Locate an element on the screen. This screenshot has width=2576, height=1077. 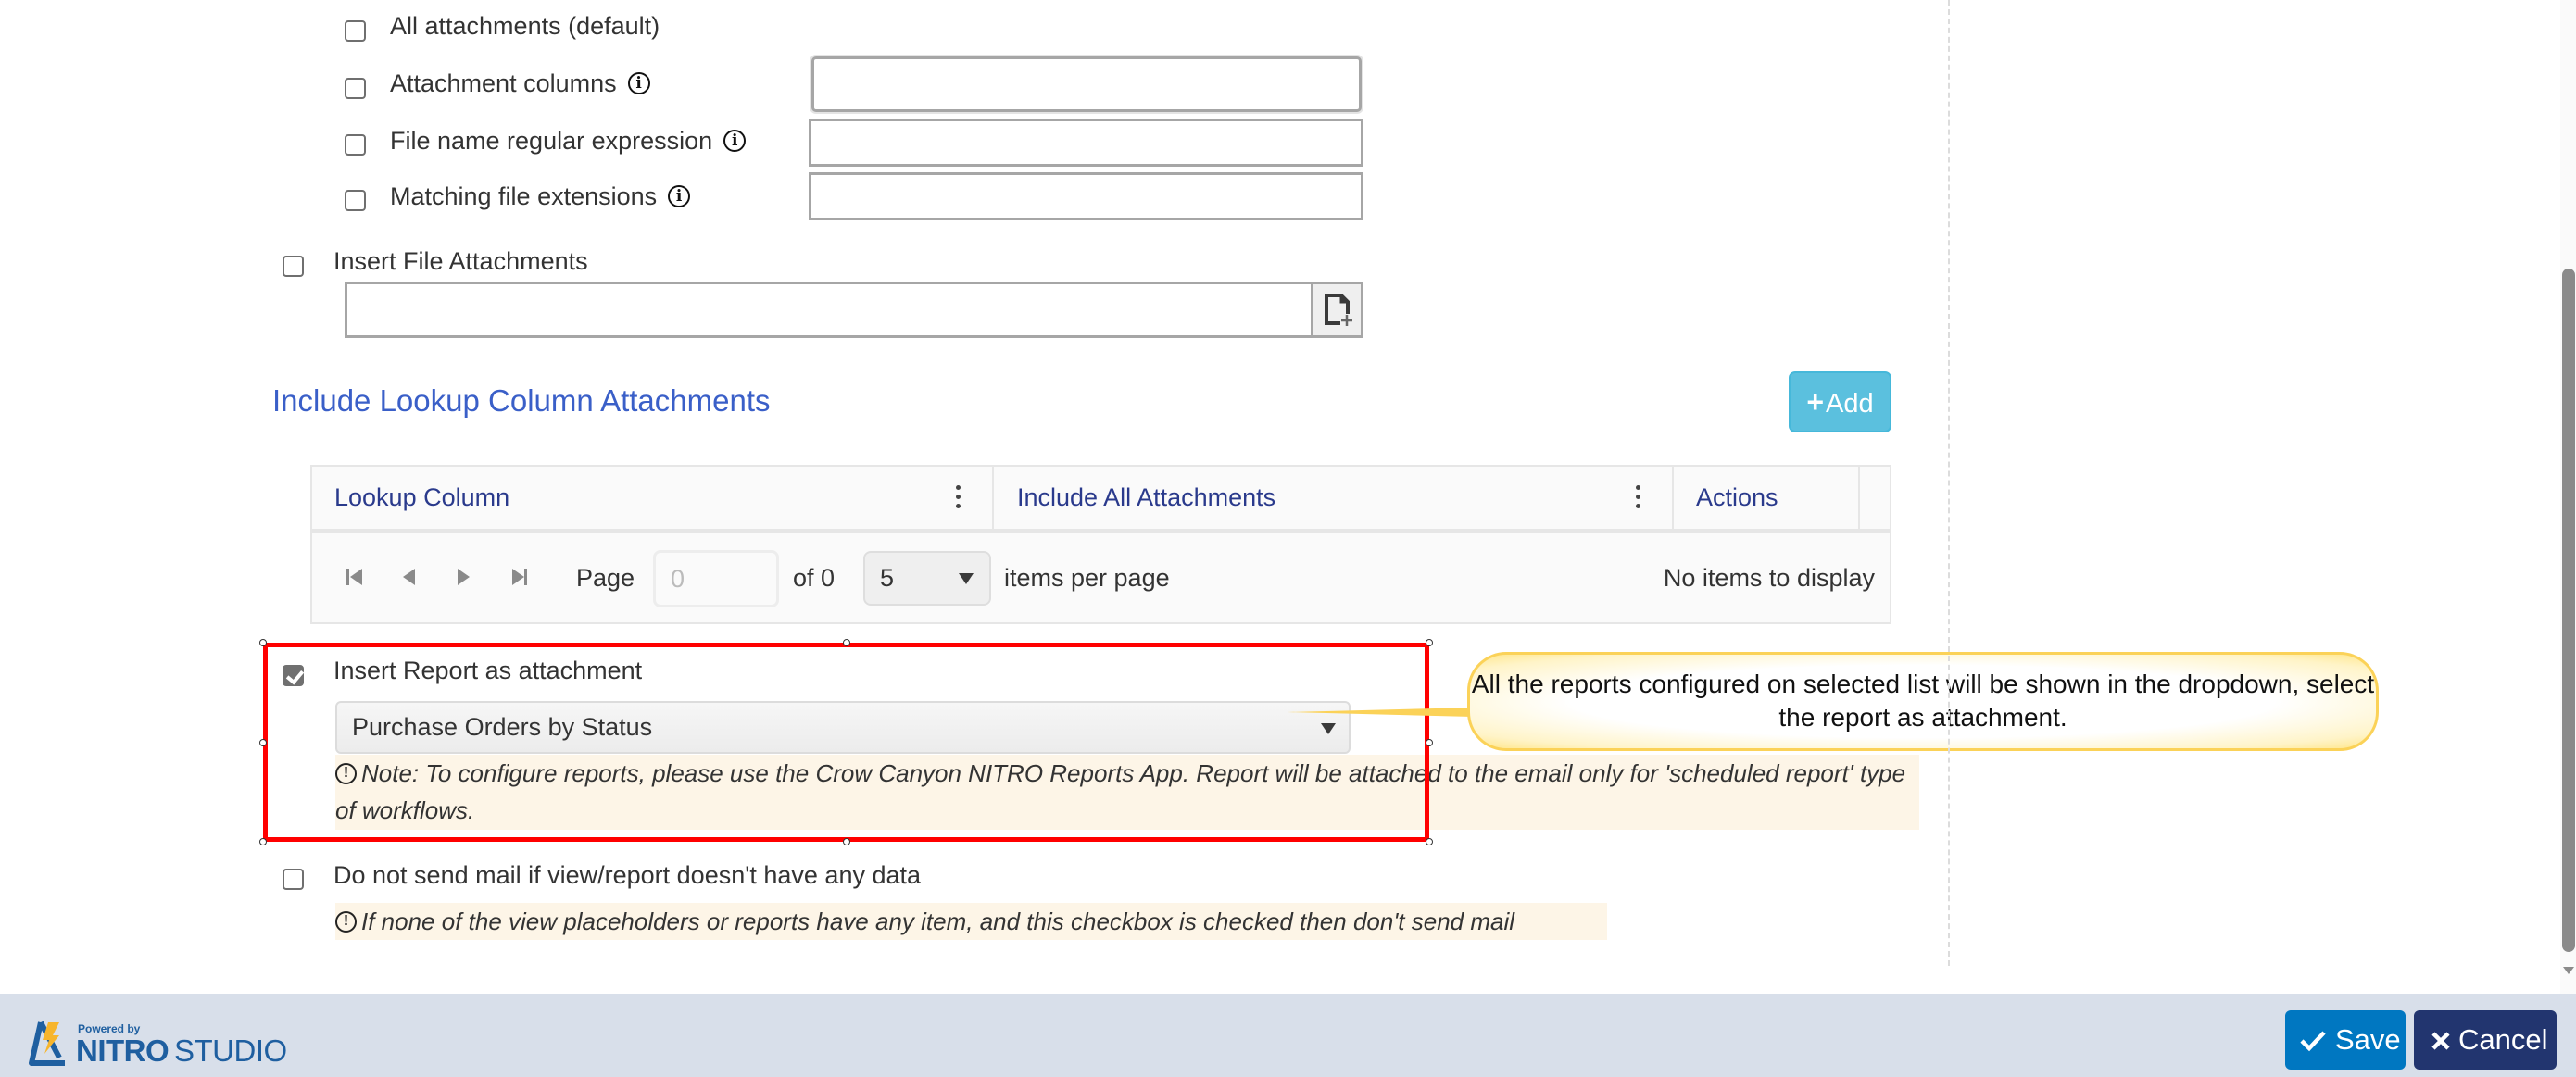
file-add-icon is located at coordinates (1339, 310).